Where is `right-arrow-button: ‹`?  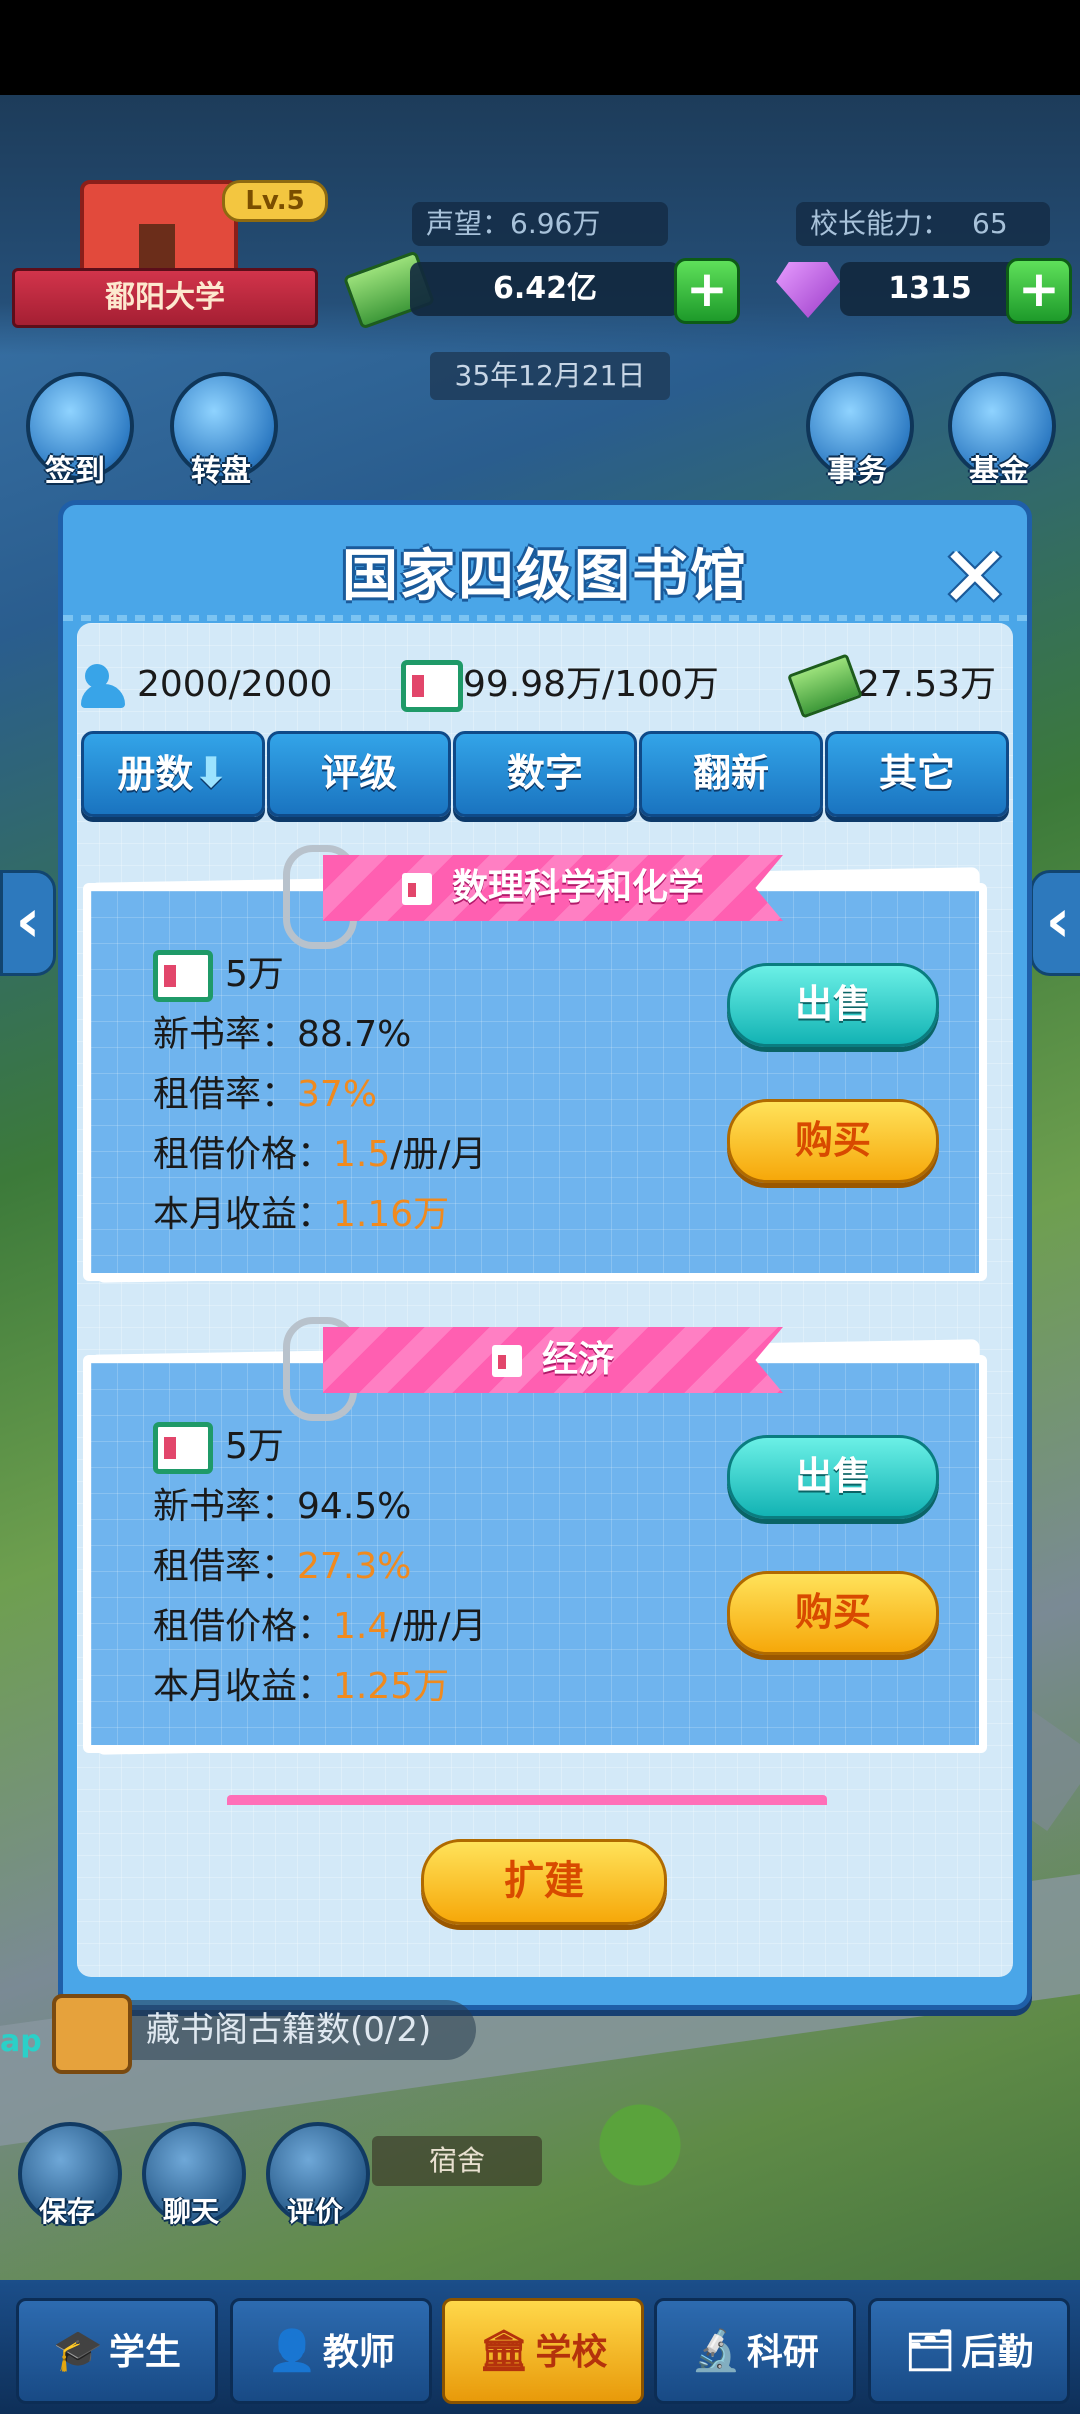 right-arrow-button: ‹ is located at coordinates (1055, 923).